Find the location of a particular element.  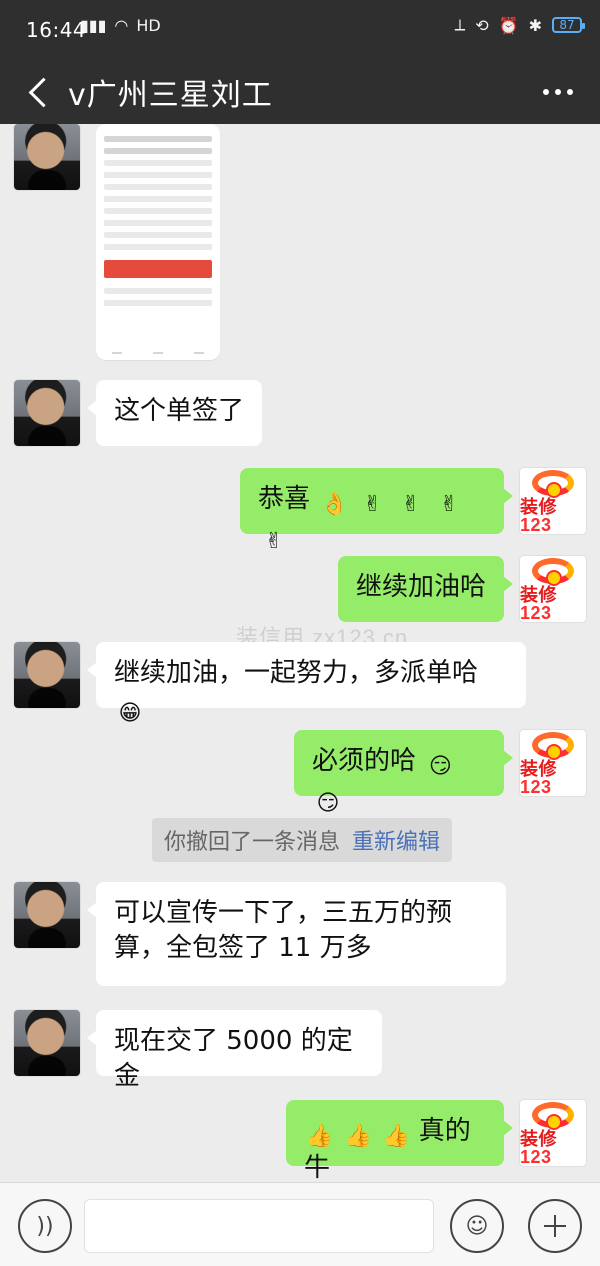

recall-notice: 你撤回了一条消息 重新编辑 is located at coordinates (302, 840).